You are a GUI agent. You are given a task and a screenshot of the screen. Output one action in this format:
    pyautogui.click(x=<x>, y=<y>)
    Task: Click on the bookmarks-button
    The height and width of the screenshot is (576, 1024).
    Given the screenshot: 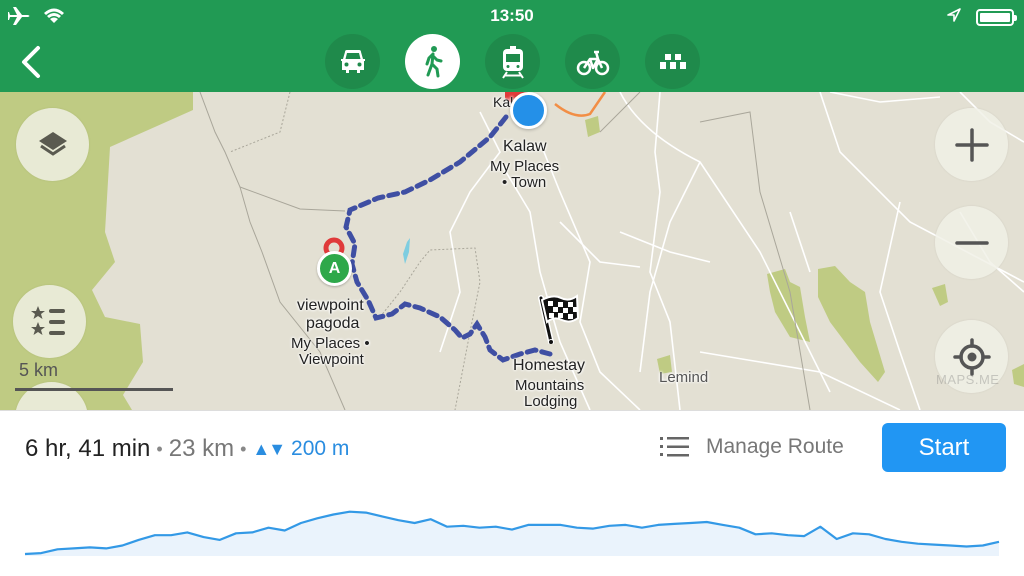 What is the action you would take?
    pyautogui.click(x=49, y=321)
    